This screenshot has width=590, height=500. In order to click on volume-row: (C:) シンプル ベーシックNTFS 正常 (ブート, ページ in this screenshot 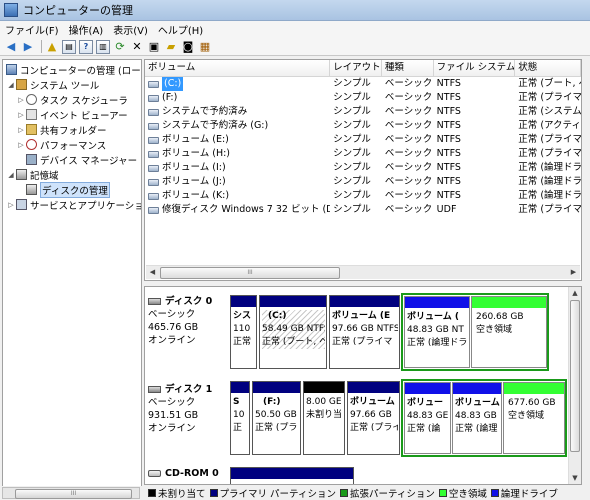, I will do `click(363, 84)`.